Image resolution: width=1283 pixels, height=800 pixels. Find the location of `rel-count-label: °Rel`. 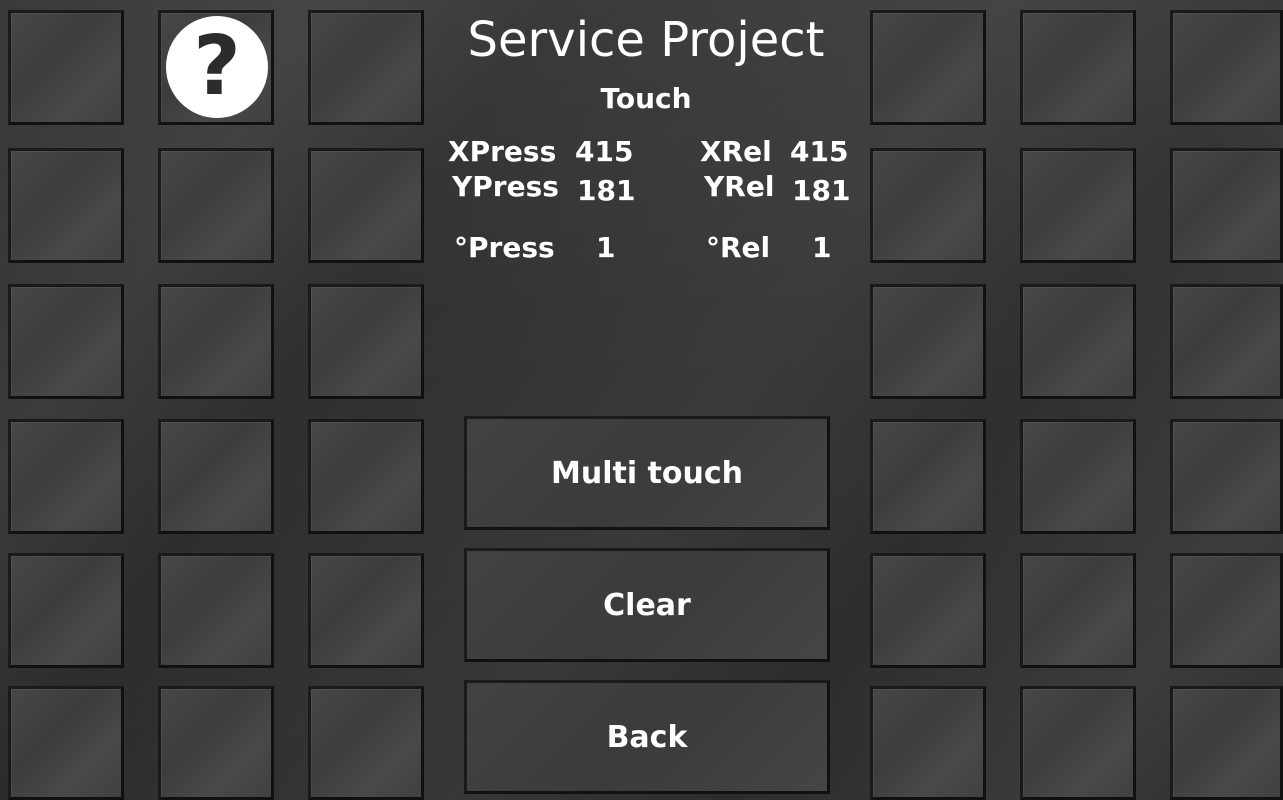

rel-count-label: °Rel is located at coordinates (738, 247).